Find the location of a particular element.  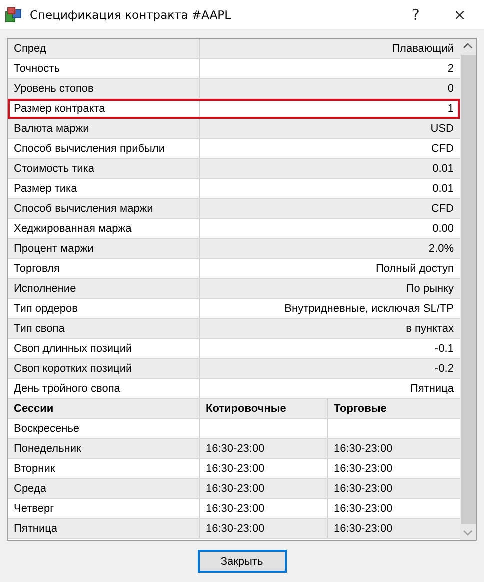

property-value: По рынку is located at coordinates (430, 288).